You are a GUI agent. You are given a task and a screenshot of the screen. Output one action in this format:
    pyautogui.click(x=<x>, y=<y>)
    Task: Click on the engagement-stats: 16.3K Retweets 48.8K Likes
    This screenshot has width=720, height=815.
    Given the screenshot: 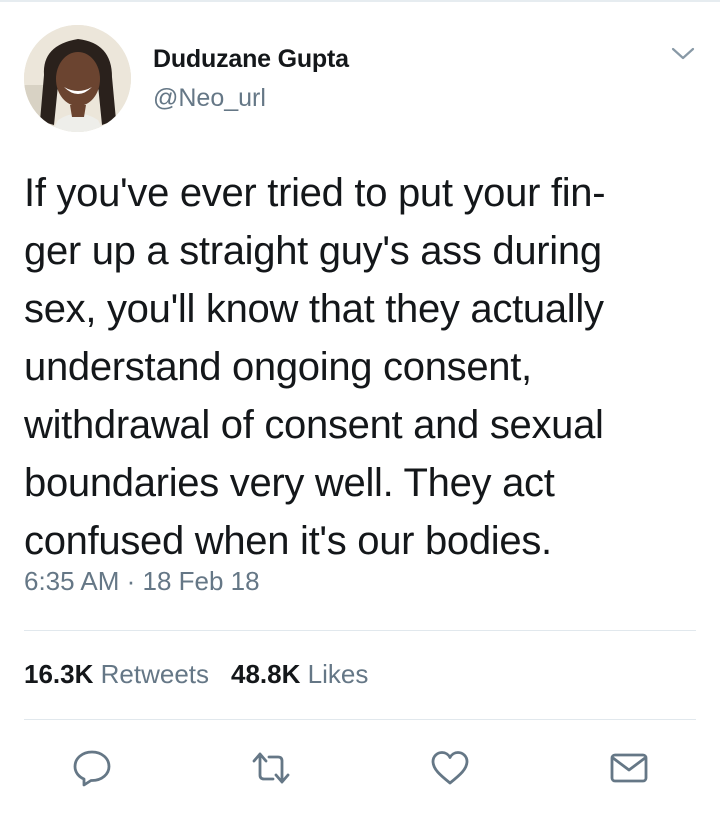 What is the action you would take?
    pyautogui.click(x=196, y=674)
    